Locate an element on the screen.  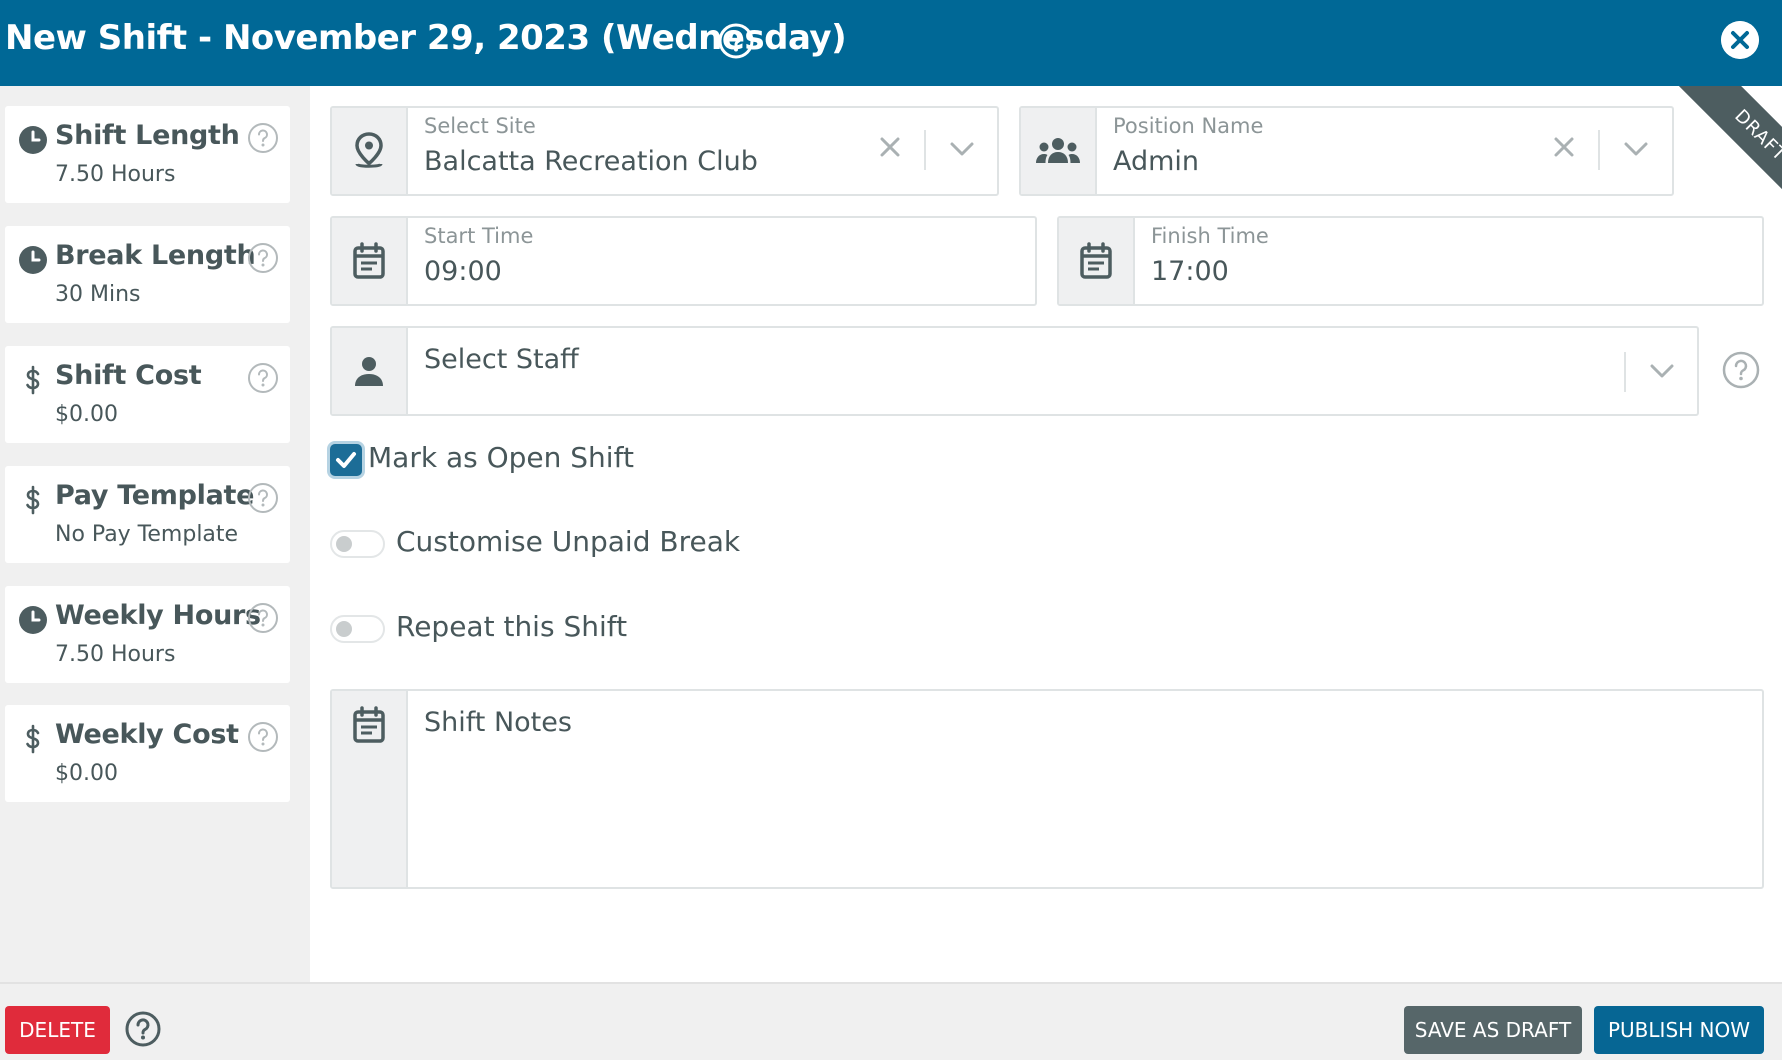
card-title: Break Length is located at coordinates (155, 255).